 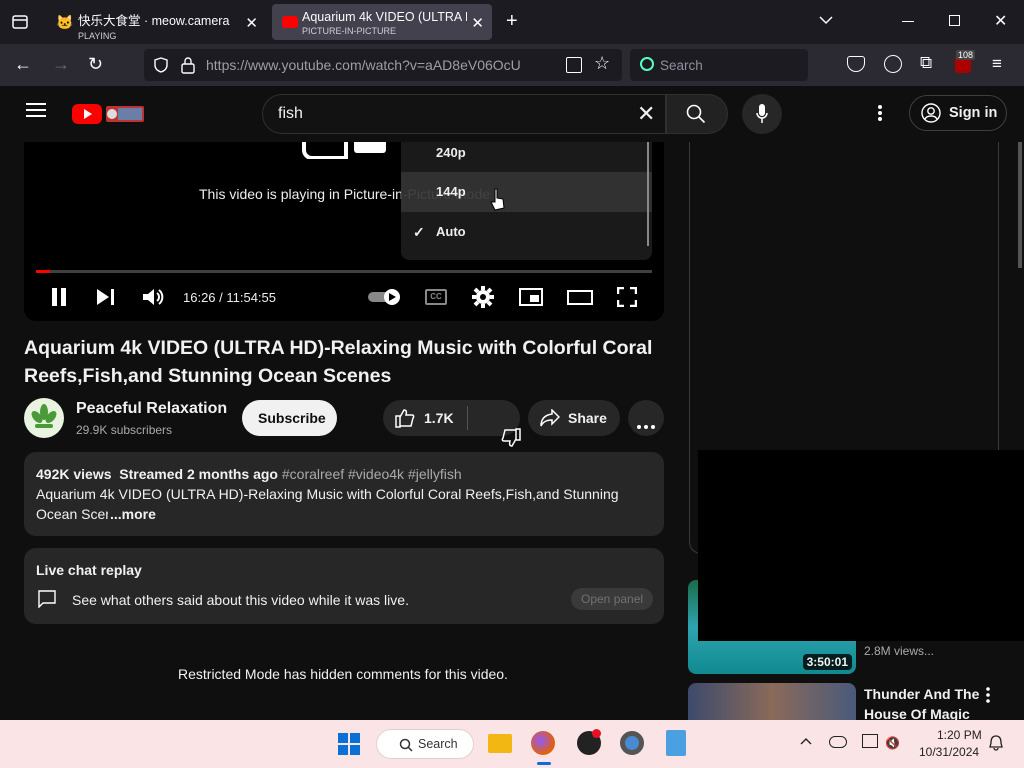 I want to click on quality-option-240p: 240p, so click(x=526, y=153).